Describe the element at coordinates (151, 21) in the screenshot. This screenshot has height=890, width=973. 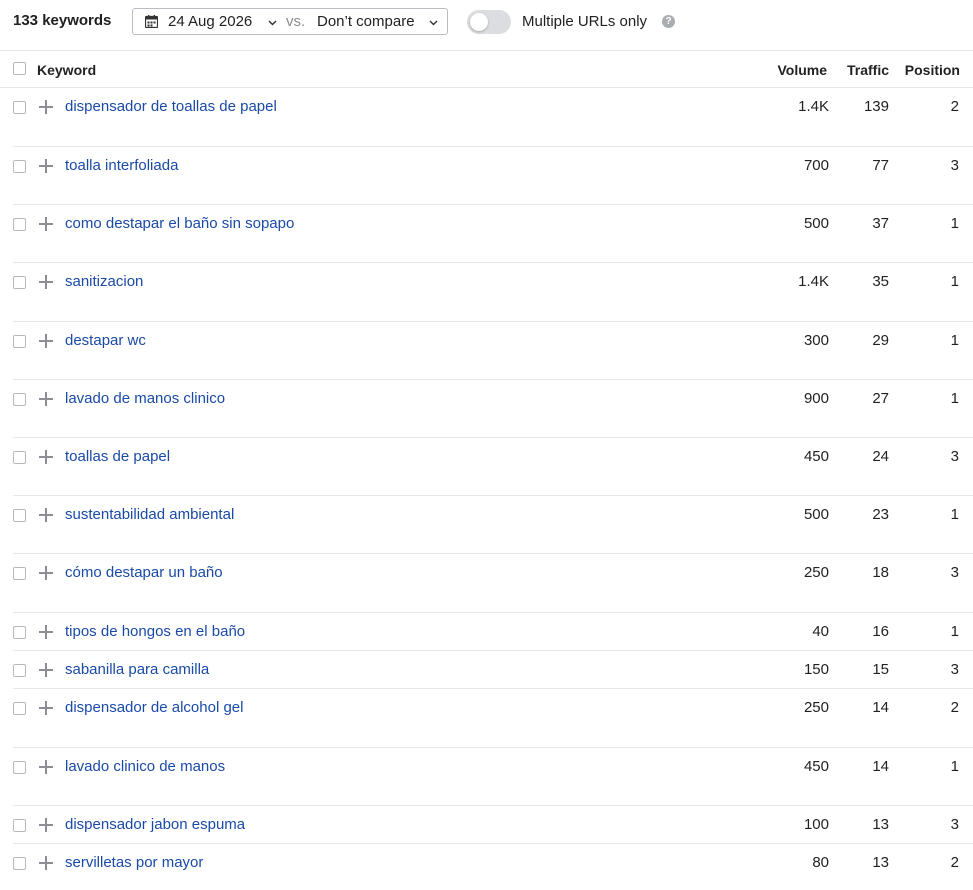
I see `calendar-icon` at that location.